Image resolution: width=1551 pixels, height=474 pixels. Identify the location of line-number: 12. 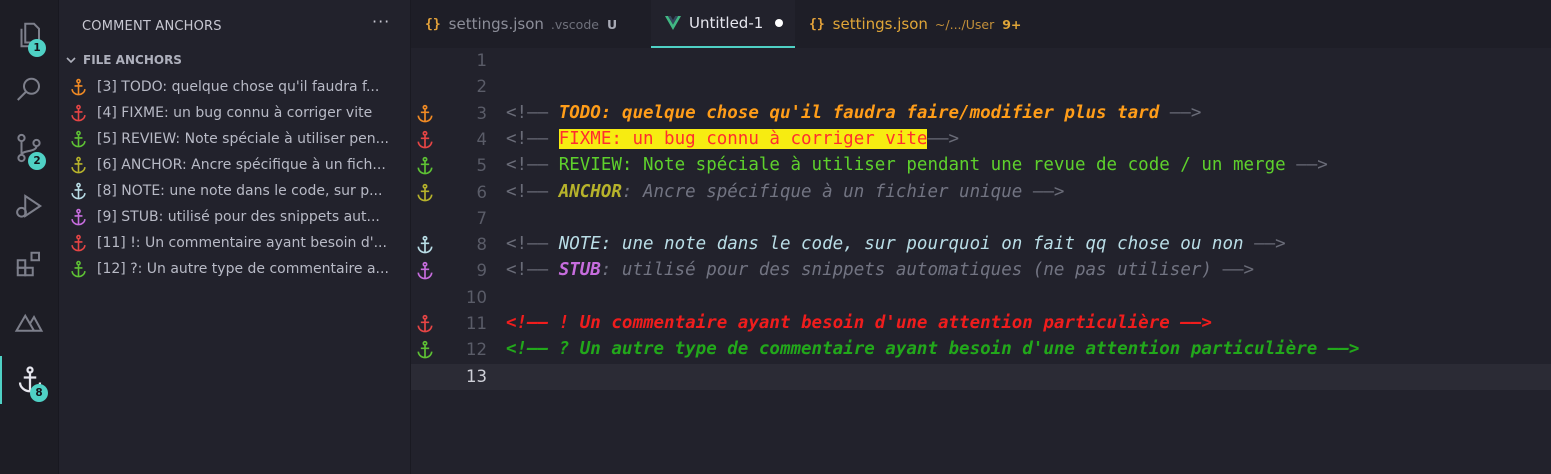
(476, 350).